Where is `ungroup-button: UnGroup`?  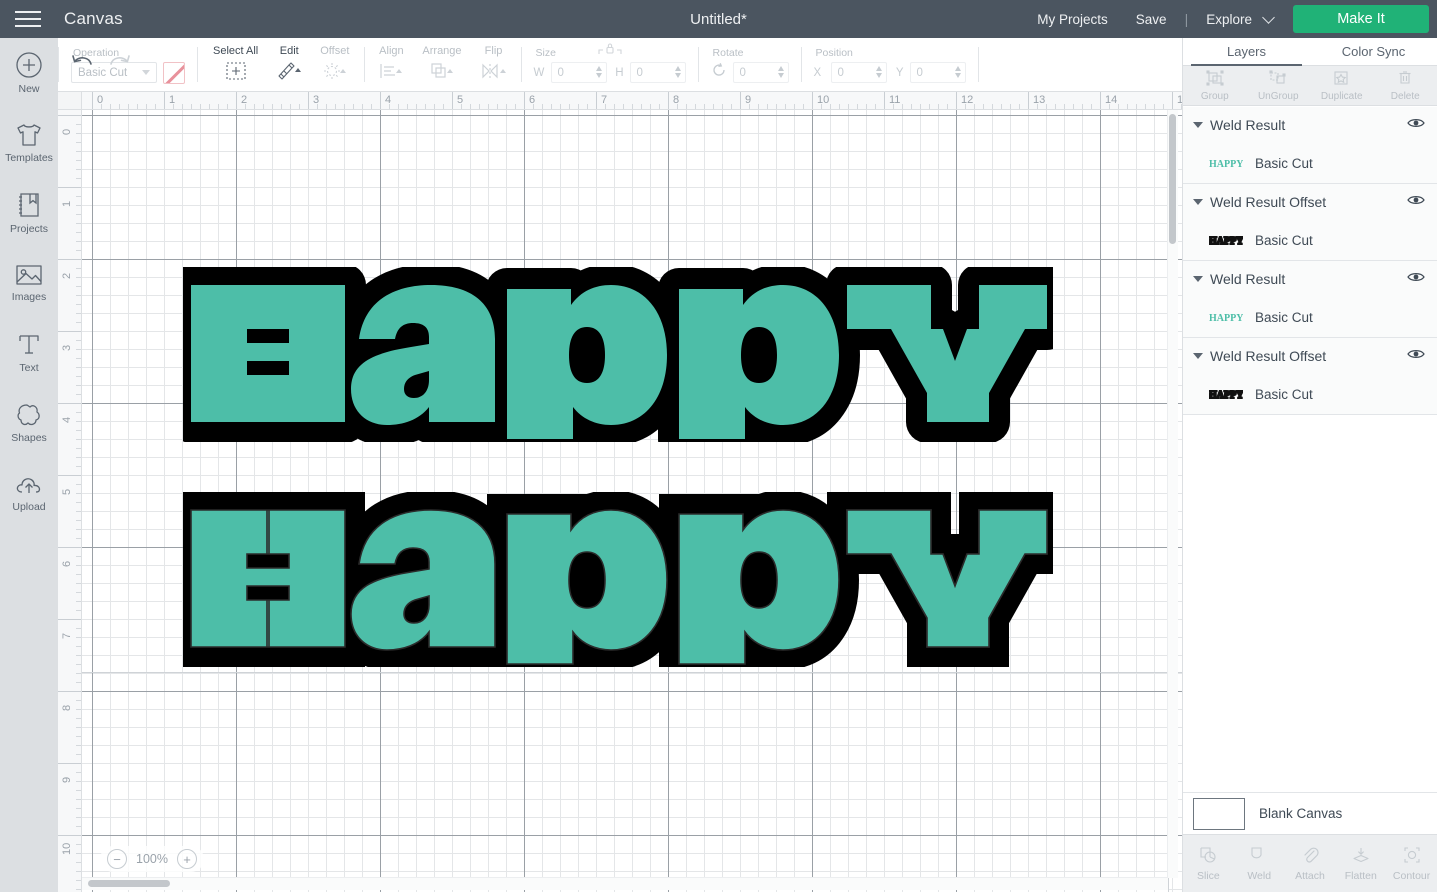 ungroup-button: UnGroup is located at coordinates (1279, 85).